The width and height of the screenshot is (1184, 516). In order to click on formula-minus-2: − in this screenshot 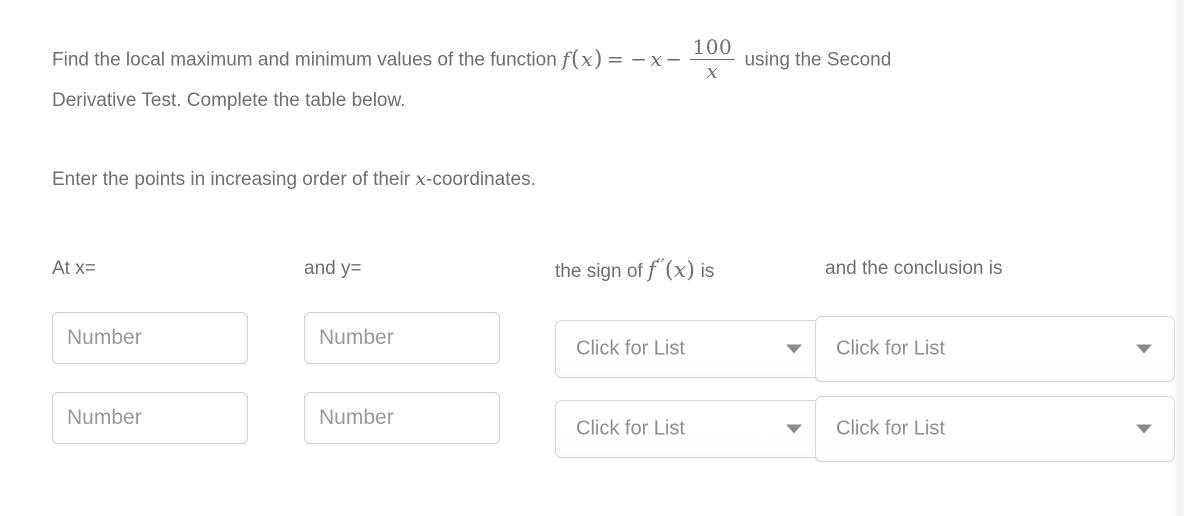, I will do `click(674, 59)`.